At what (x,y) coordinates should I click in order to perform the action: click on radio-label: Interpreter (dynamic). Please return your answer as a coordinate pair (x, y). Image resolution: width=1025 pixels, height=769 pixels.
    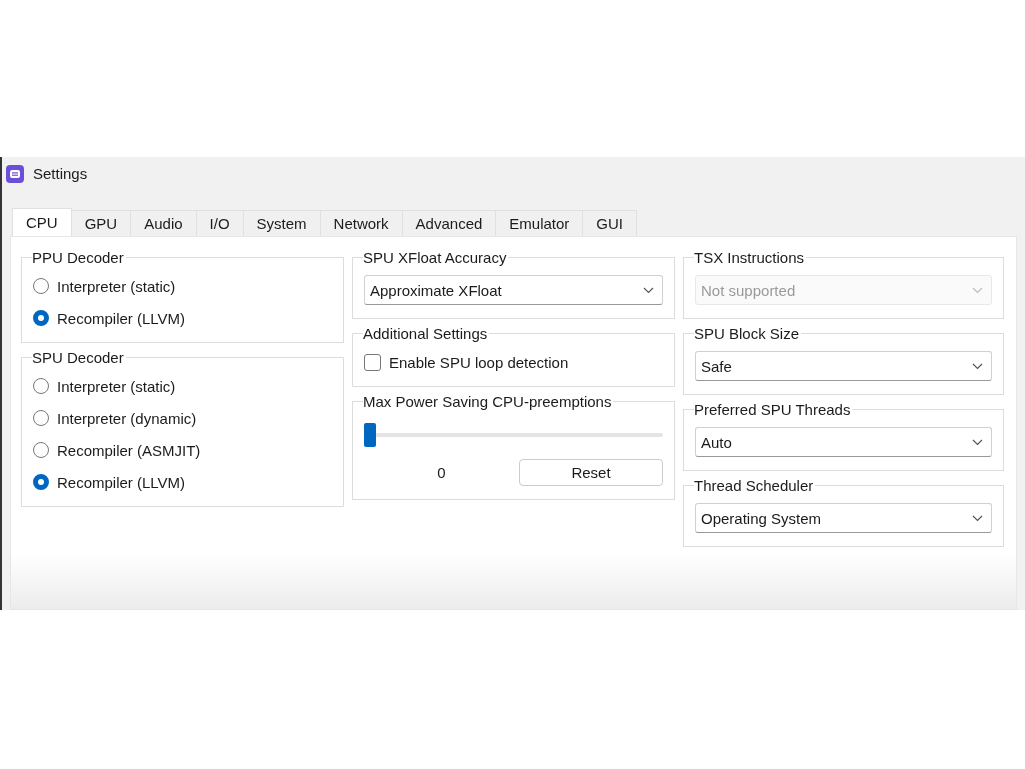
    Looking at the image, I should click on (127, 418).